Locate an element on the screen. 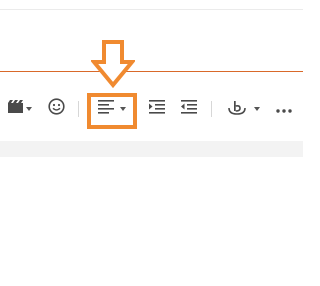  special-format-button is located at coordinates (244, 109).